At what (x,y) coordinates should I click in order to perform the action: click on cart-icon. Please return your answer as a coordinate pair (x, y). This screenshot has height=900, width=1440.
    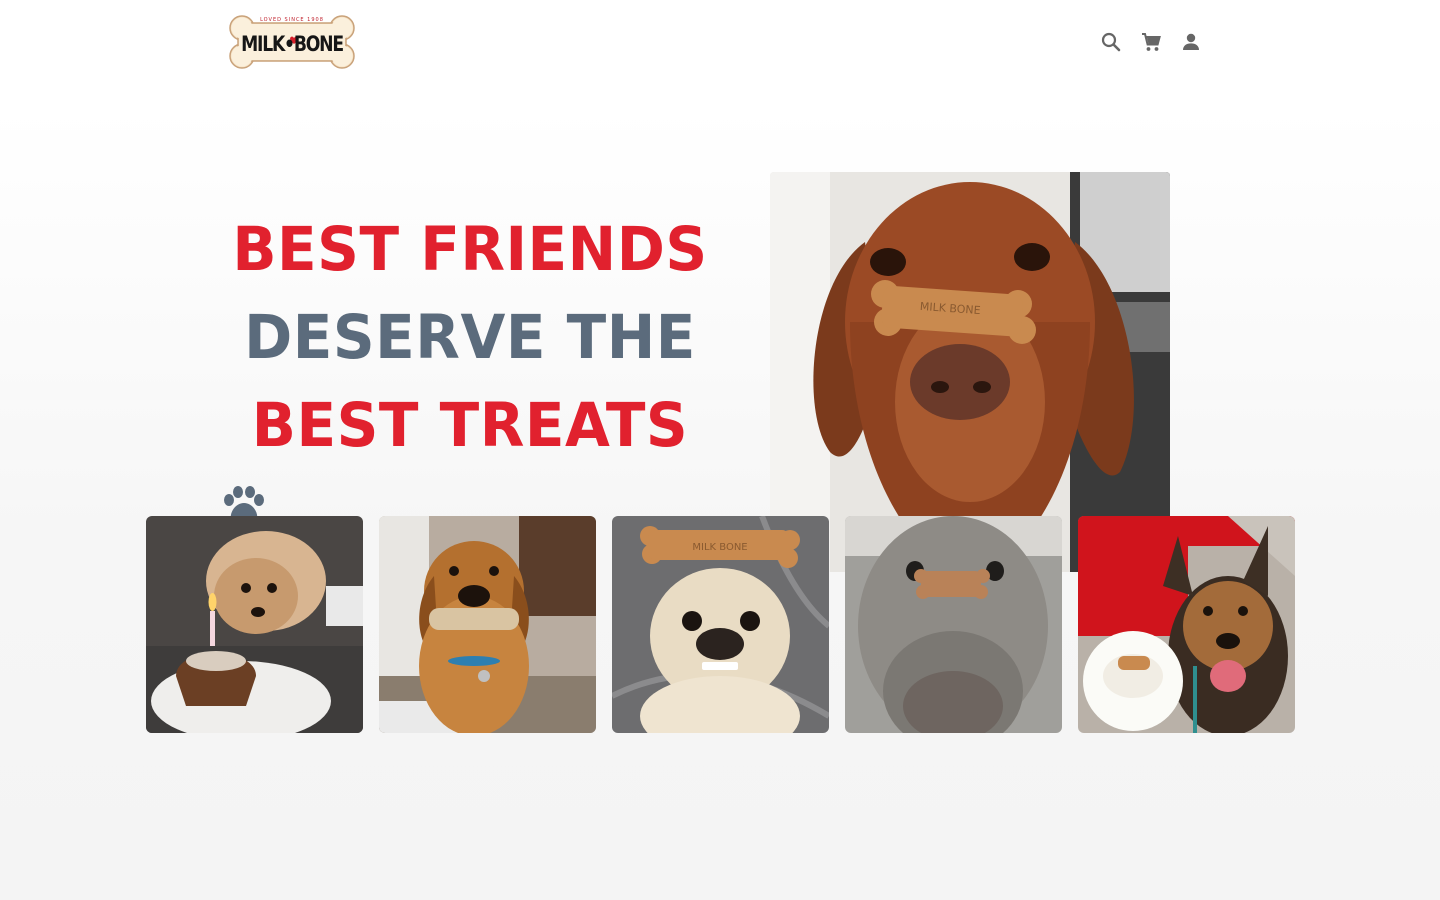
    Looking at the image, I should click on (1151, 42).